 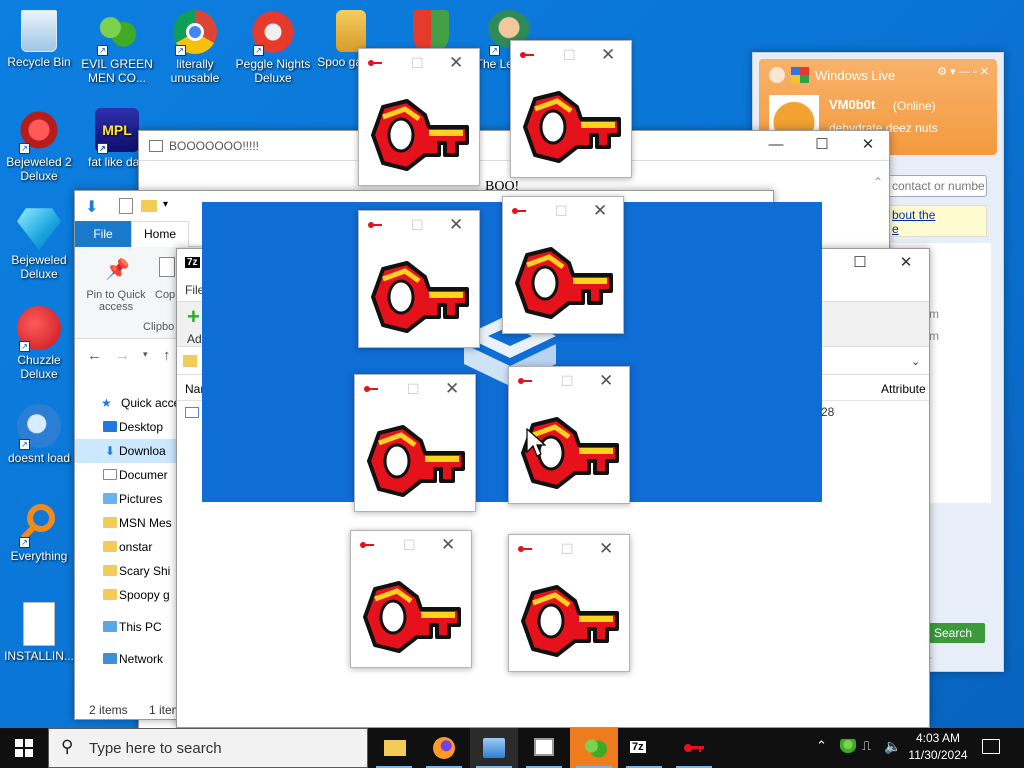 I want to click on nav-item-label: Network, so click(x=141, y=659).